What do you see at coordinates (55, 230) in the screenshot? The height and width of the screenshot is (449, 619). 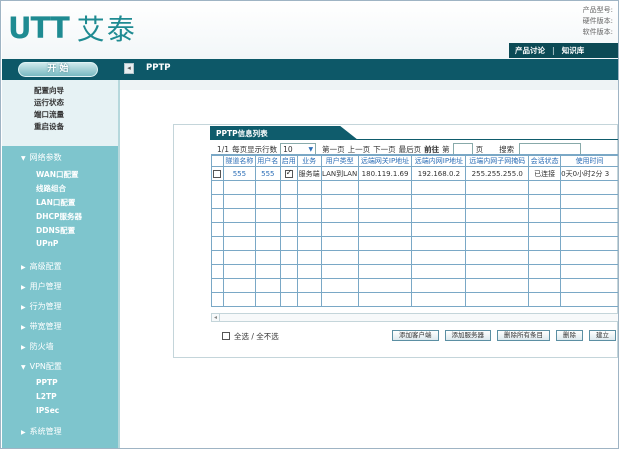 I see `sidebar-item-ddns: DDNS配置` at bounding box center [55, 230].